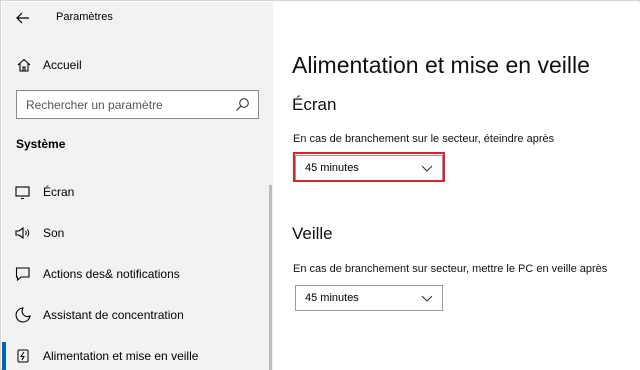 The width and height of the screenshot is (640, 370). I want to click on sidebar-item-label: Alimentation et mise en veille, so click(121, 356).